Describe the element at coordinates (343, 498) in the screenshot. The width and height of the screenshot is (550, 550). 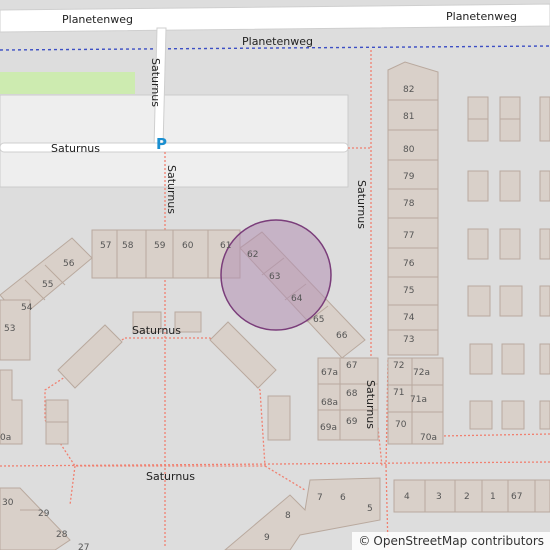
I see `house-number: 6` at that location.